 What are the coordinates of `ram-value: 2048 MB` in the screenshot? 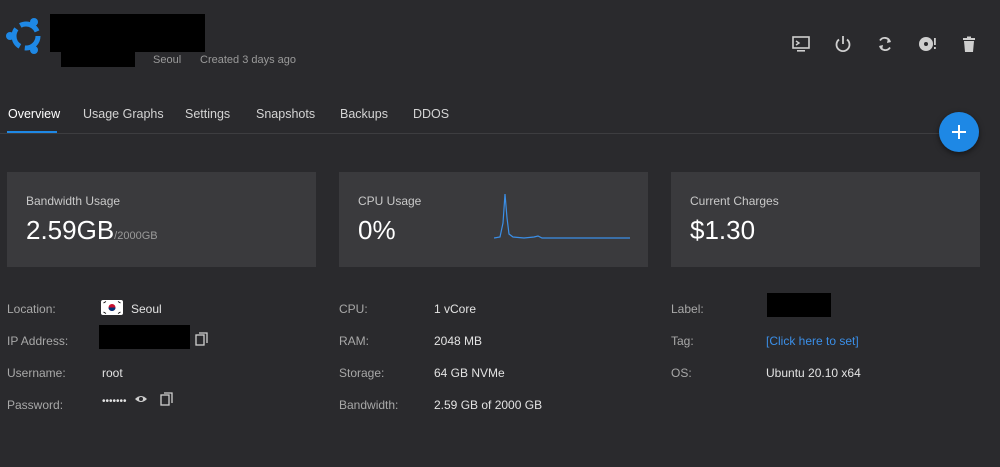 It's located at (458, 341).